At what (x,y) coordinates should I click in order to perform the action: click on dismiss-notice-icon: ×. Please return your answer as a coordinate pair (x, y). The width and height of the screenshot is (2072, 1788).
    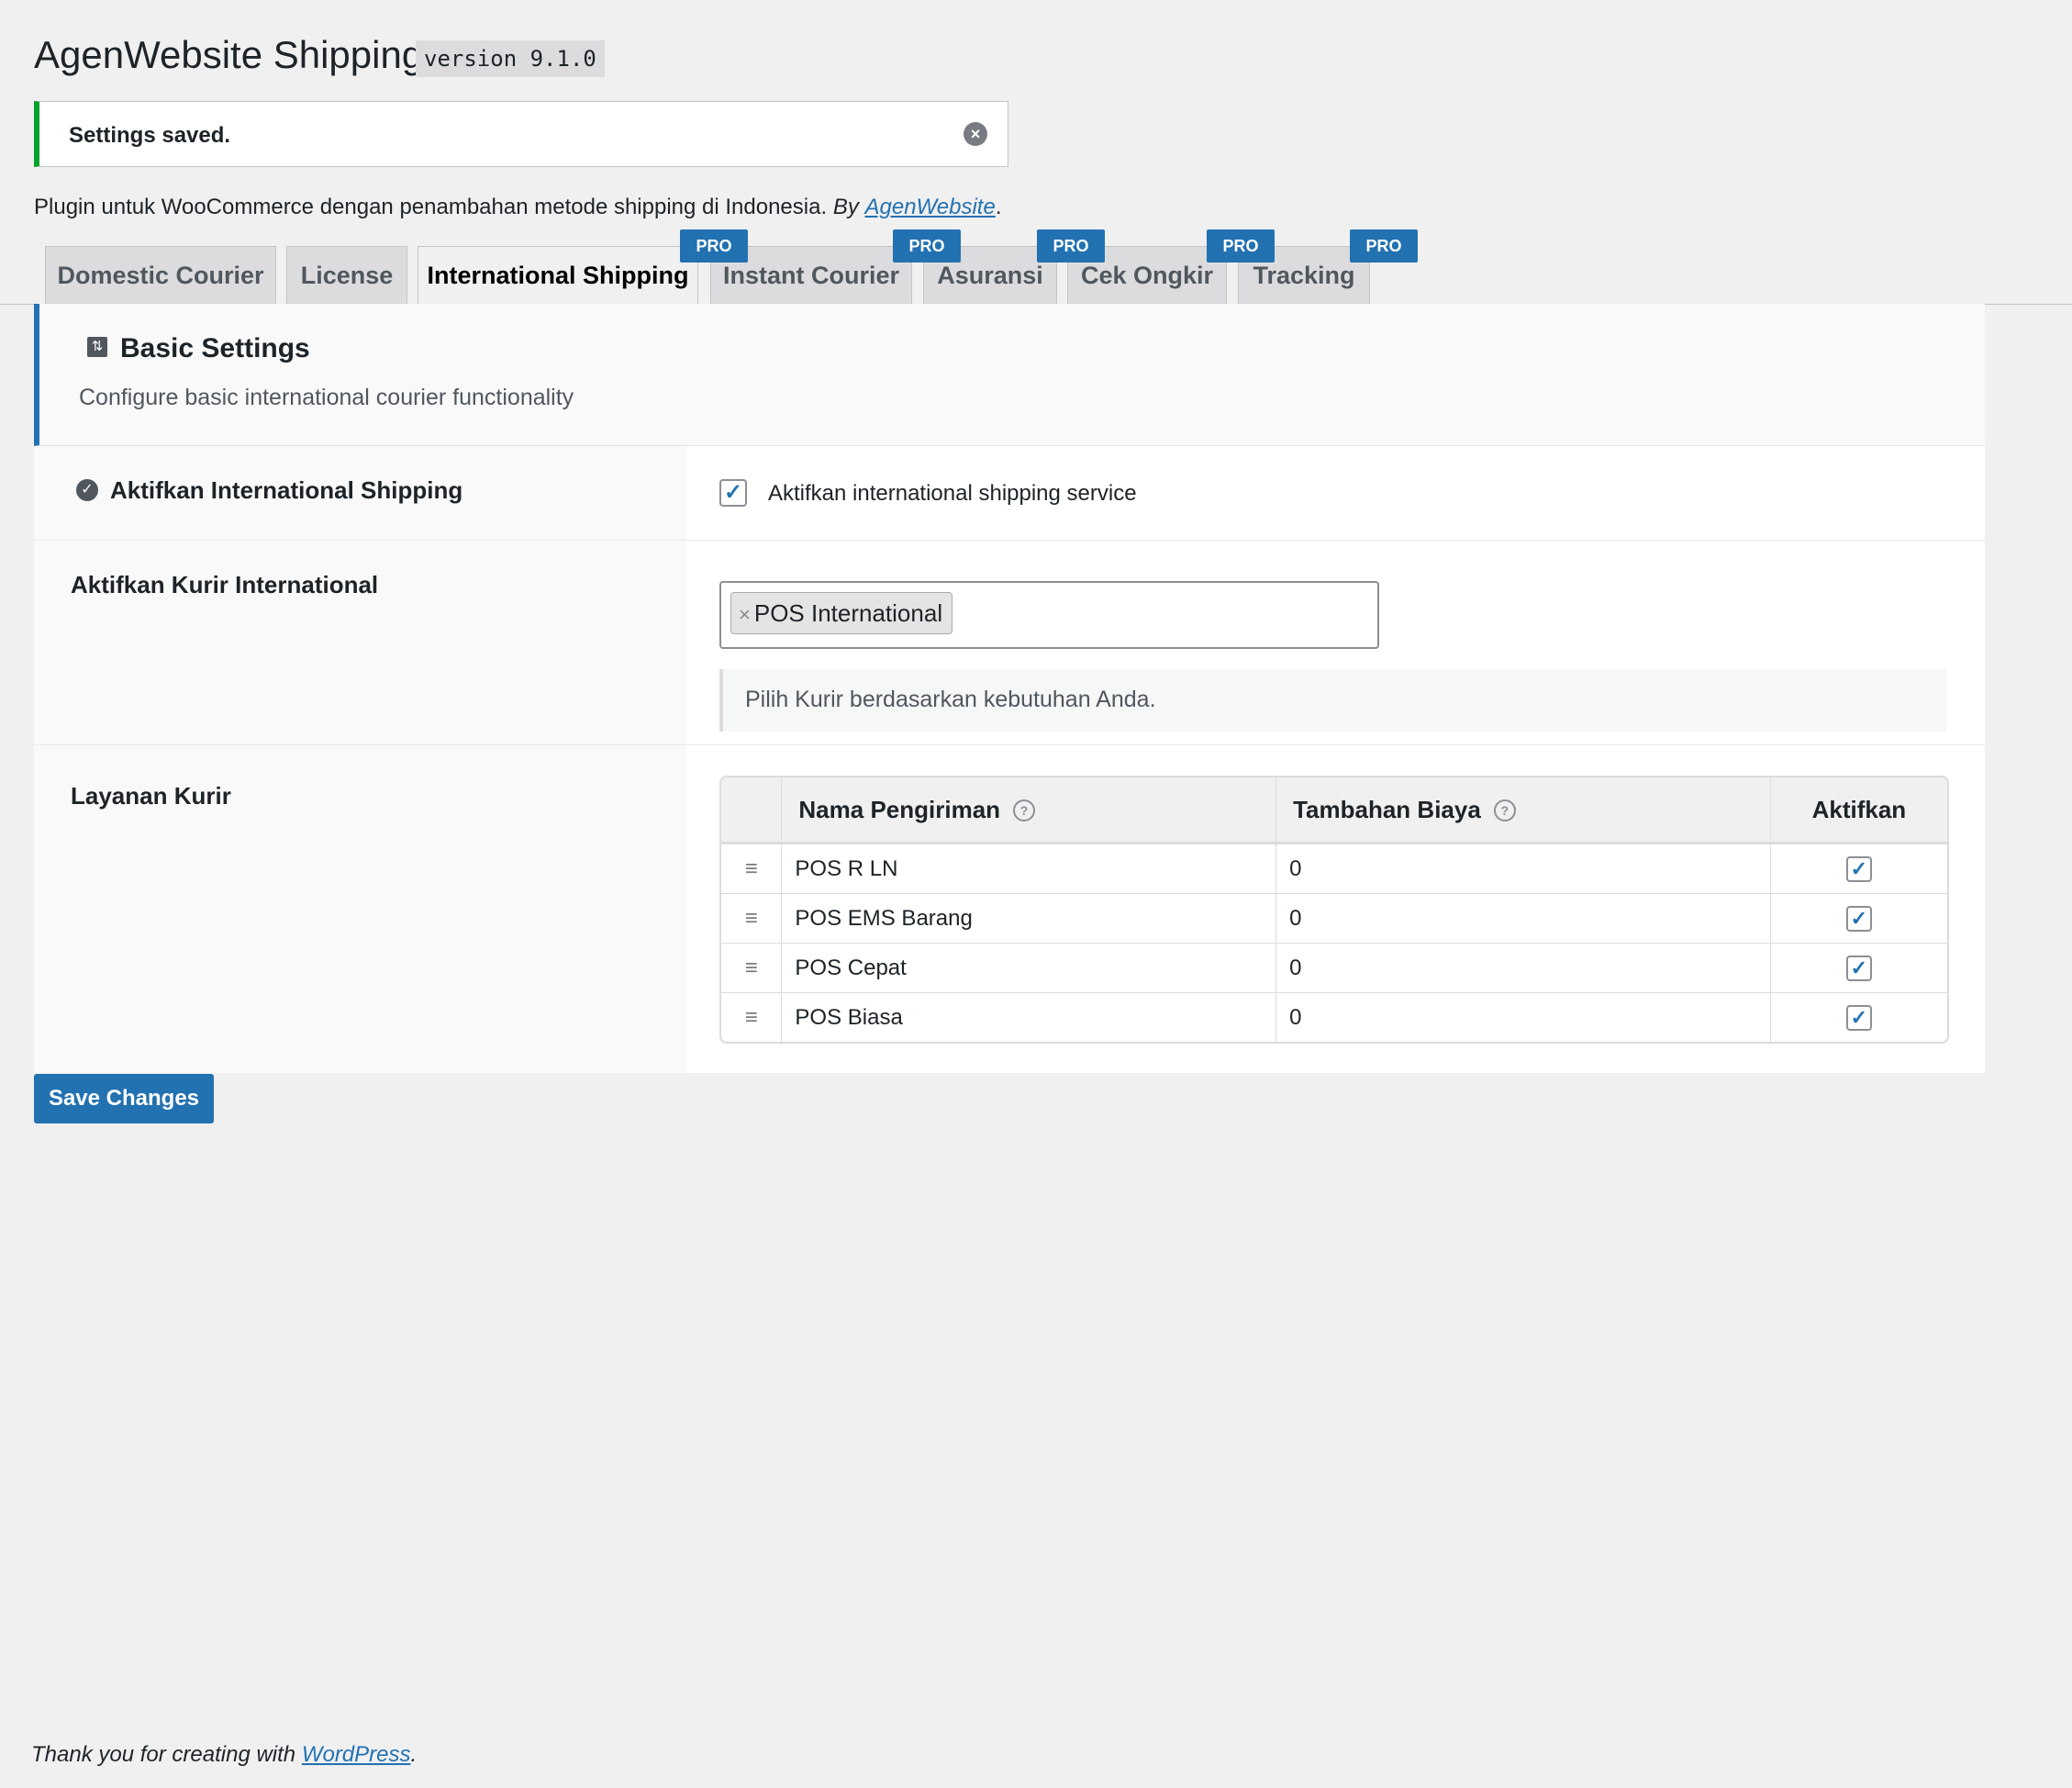
    Looking at the image, I should click on (975, 134).